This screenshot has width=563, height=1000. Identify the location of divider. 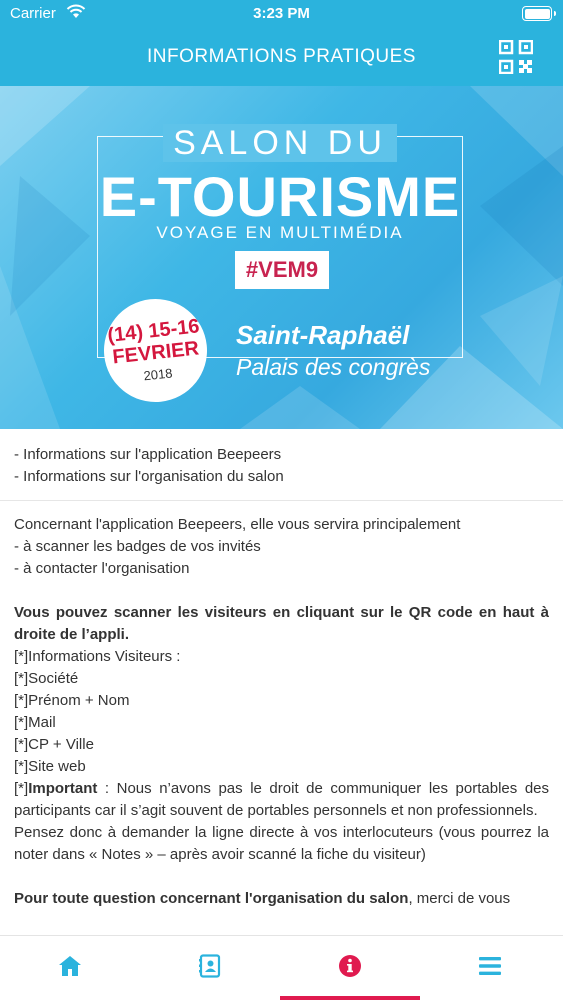
(281, 500).